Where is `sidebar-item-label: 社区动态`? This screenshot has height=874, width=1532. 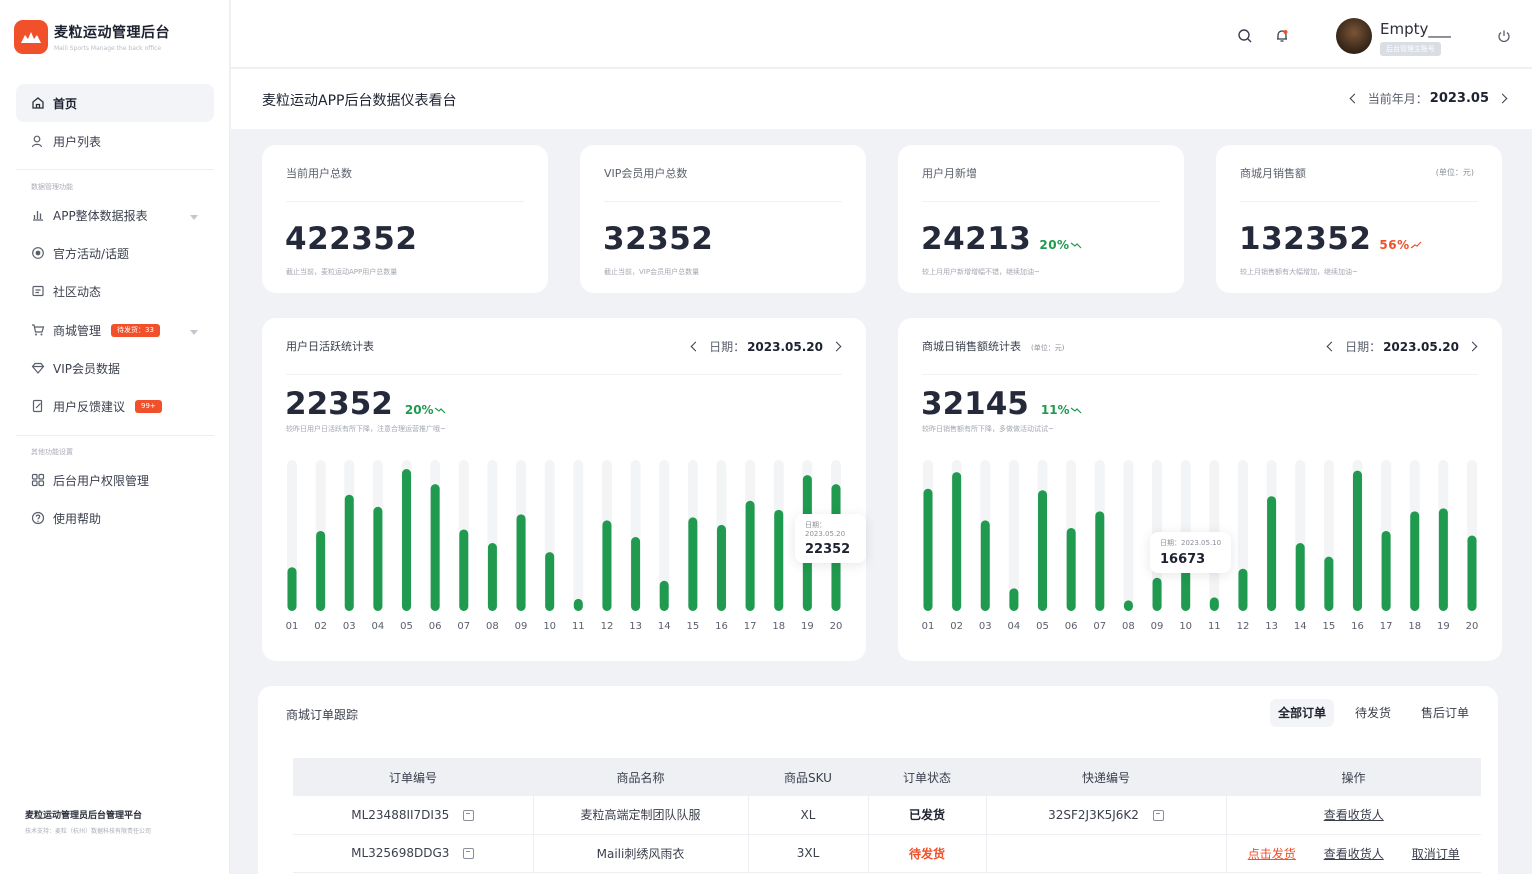 sidebar-item-label: 社区动态 is located at coordinates (77, 291).